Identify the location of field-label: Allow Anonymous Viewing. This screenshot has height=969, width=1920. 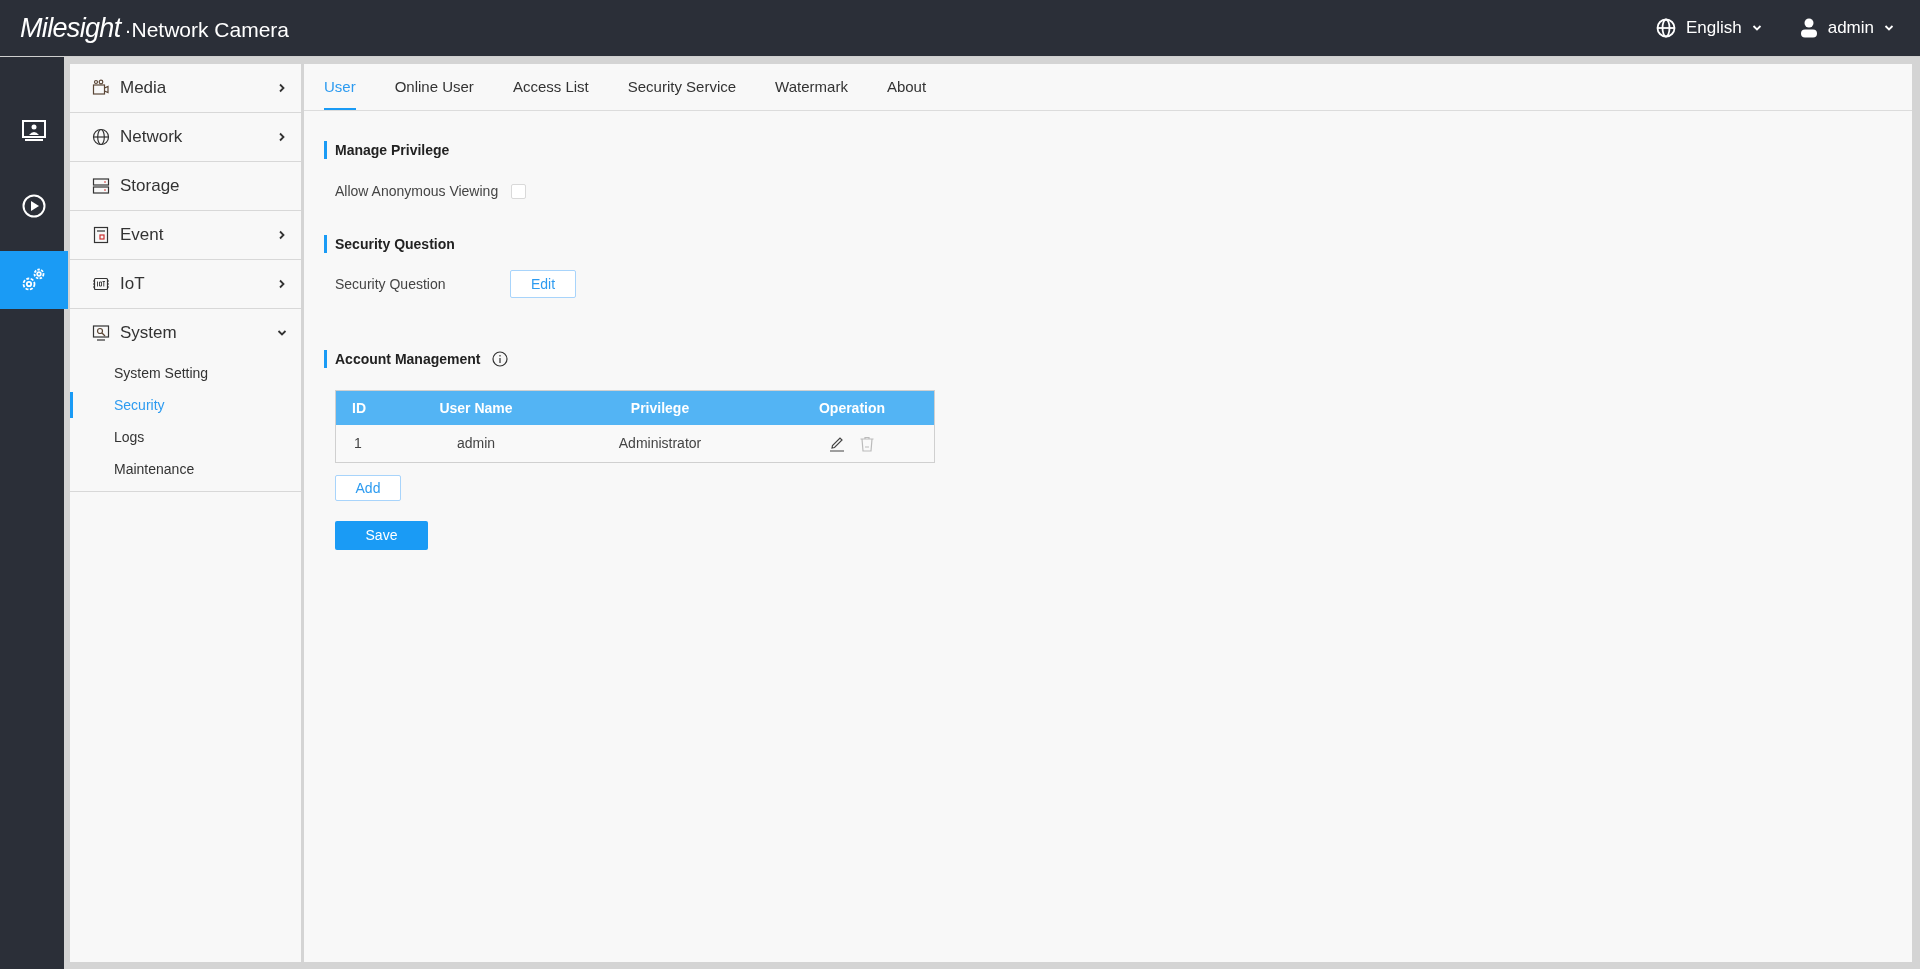
(417, 191).